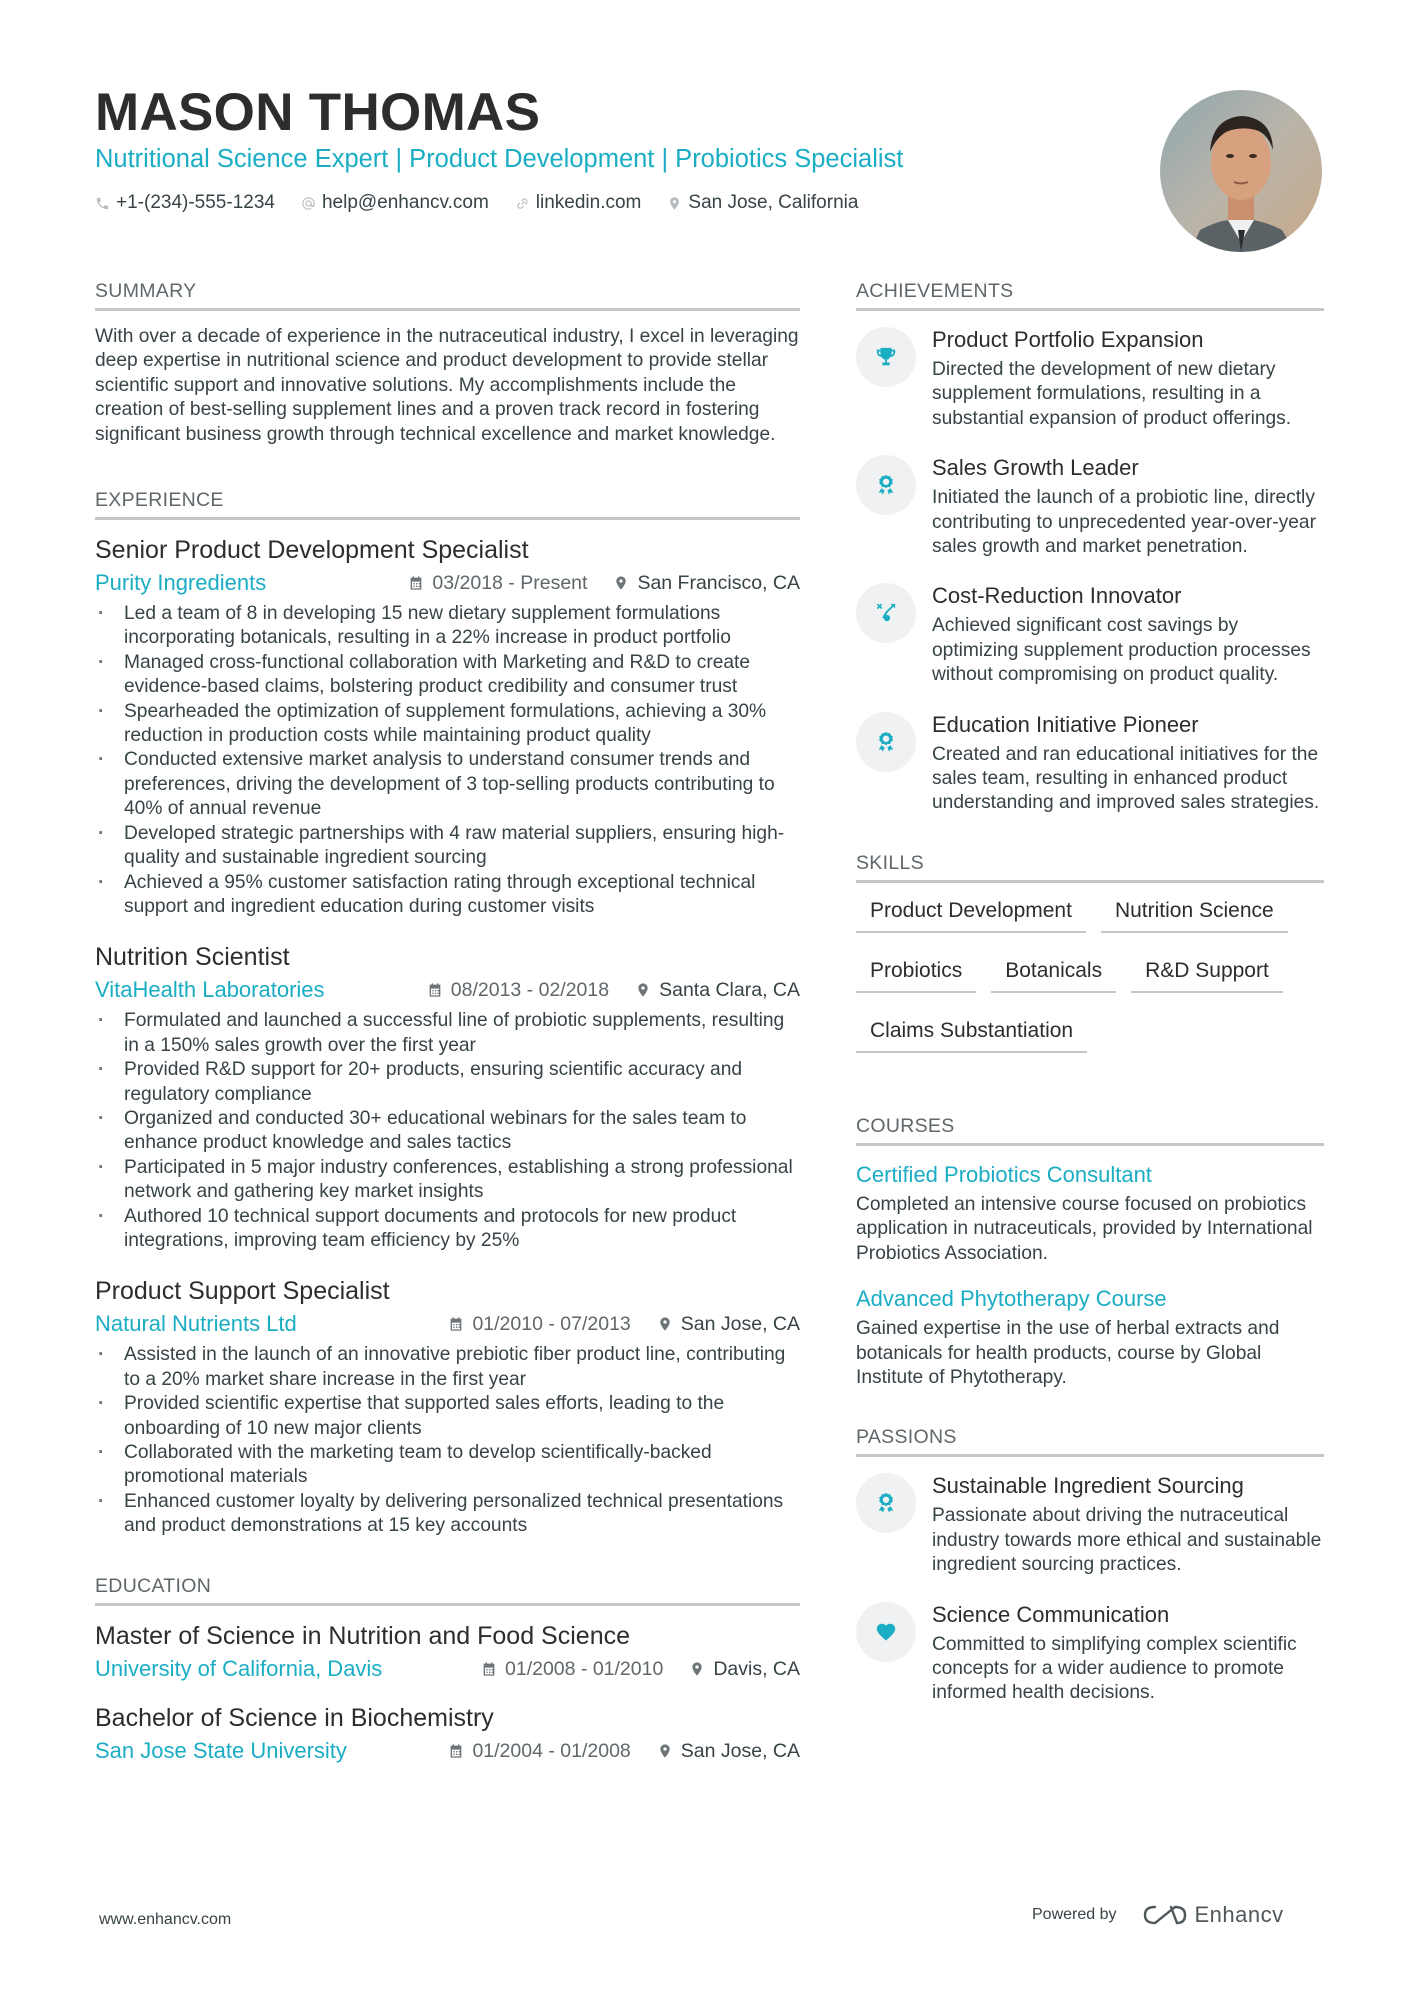 The image size is (1410, 1995). What do you see at coordinates (718, 583) in the screenshot?
I see `location-text: San Francisco, CA` at bounding box center [718, 583].